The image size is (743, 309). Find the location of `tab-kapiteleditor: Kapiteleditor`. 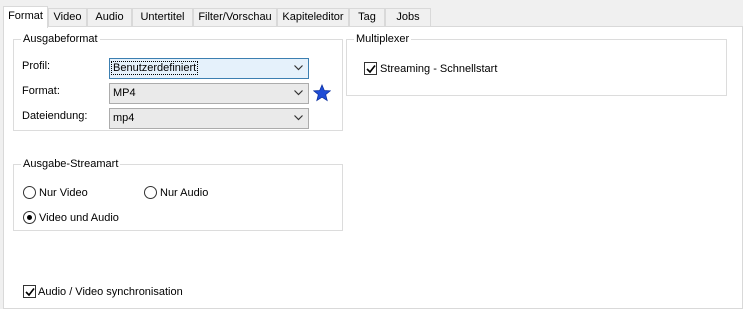

tab-kapiteleditor: Kapiteleditor is located at coordinates (313, 17).